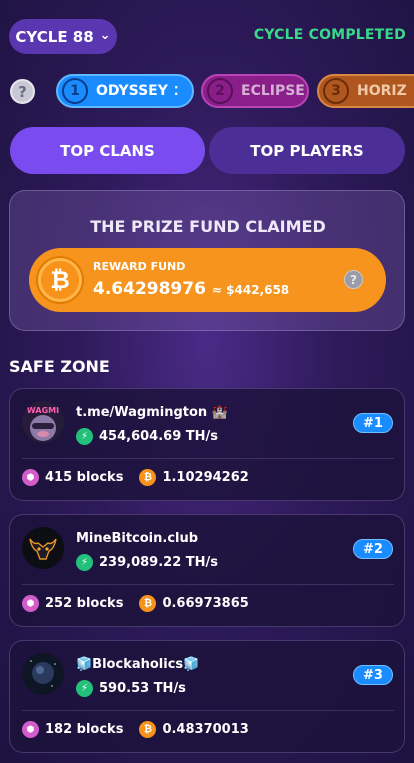  What do you see at coordinates (373, 423) in the screenshot?
I see `rank-badge: #1` at bounding box center [373, 423].